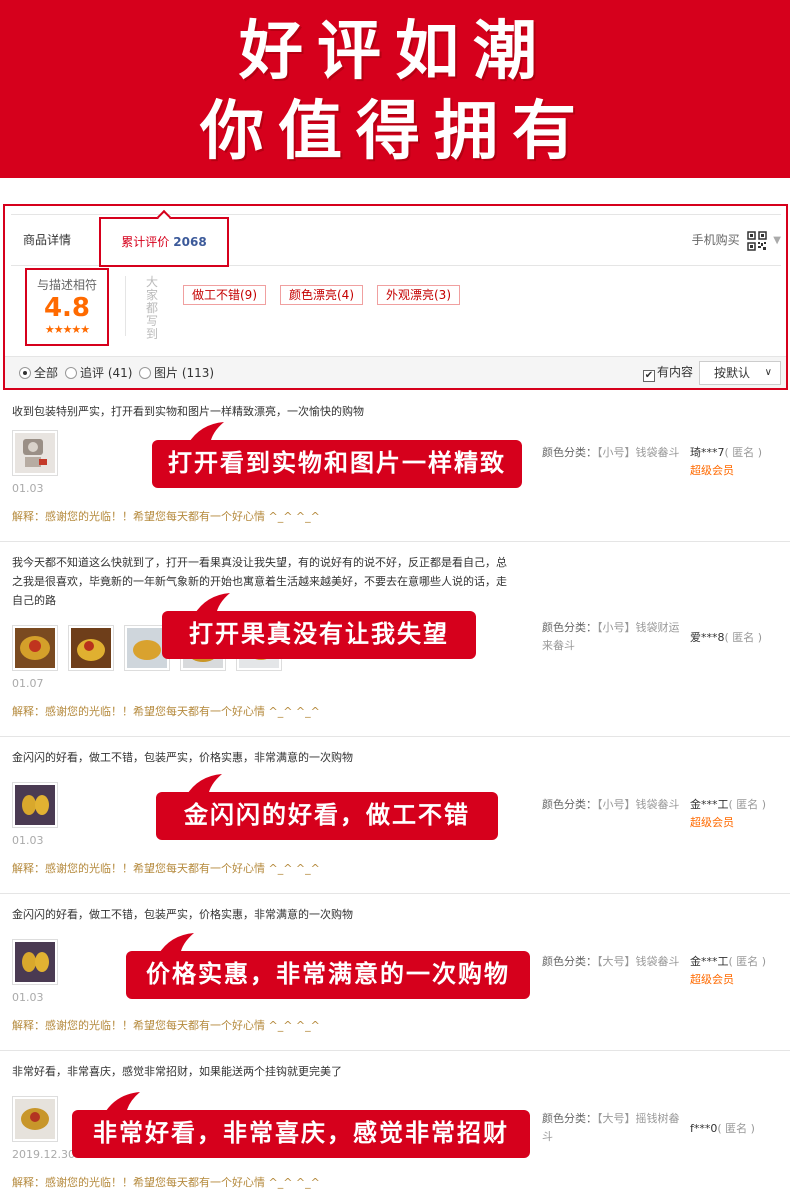 Image resolution: width=790 pixels, height=1200 pixels. Describe the element at coordinates (164, 217) in the screenshot. I see `tab-active-caret` at that location.